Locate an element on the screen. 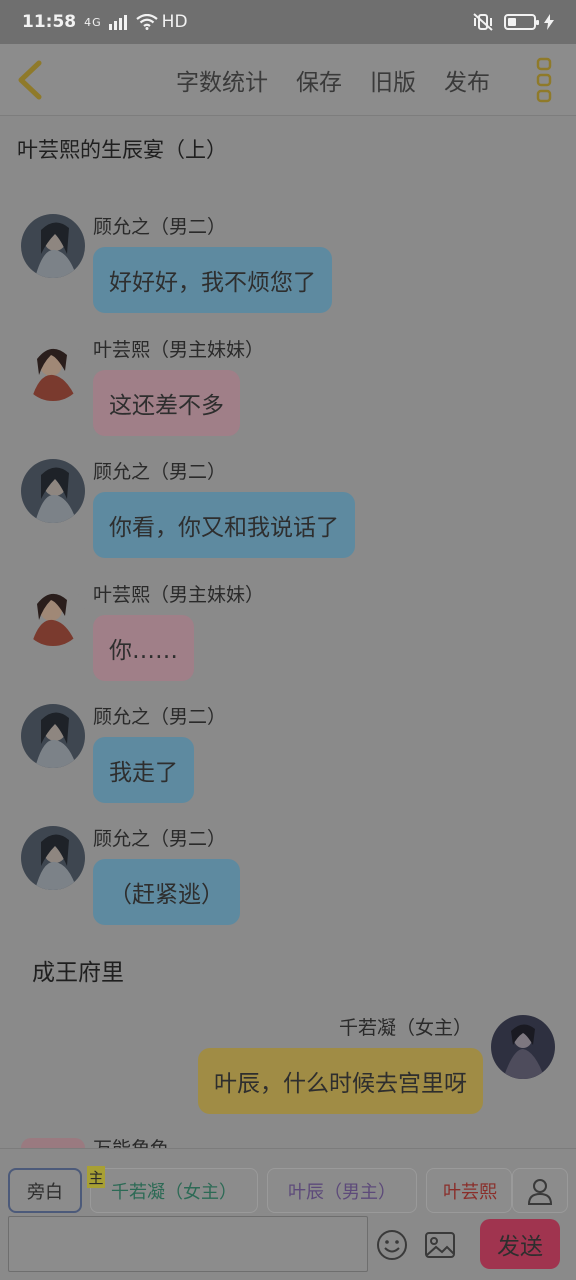  more-vertical-icon is located at coordinates (544, 79).